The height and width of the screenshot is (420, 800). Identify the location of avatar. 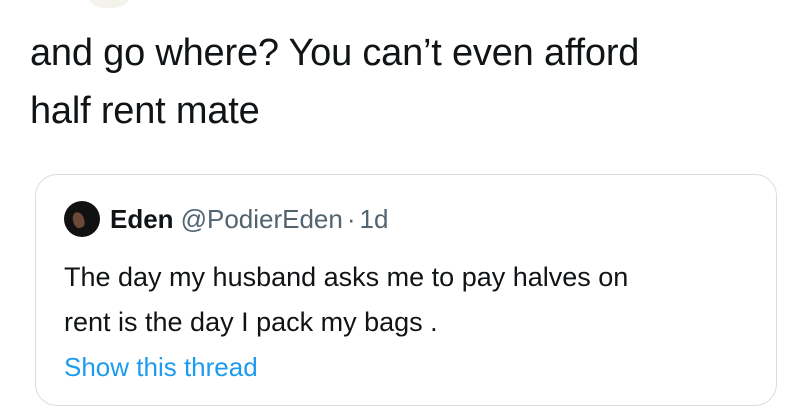
(82, 219).